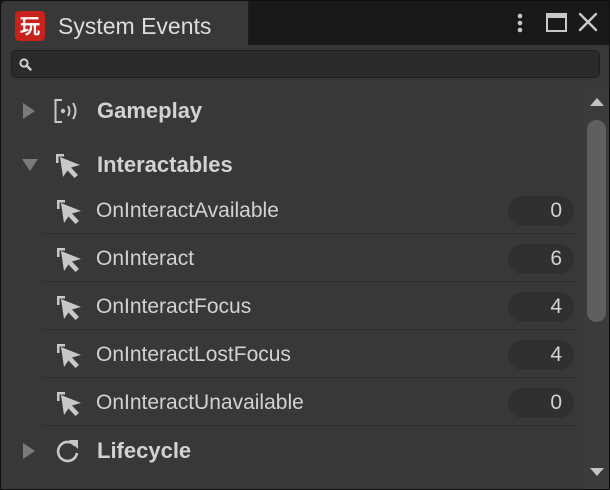  Describe the element at coordinates (165, 164) in the screenshot. I see `group-label: Interactables` at that location.